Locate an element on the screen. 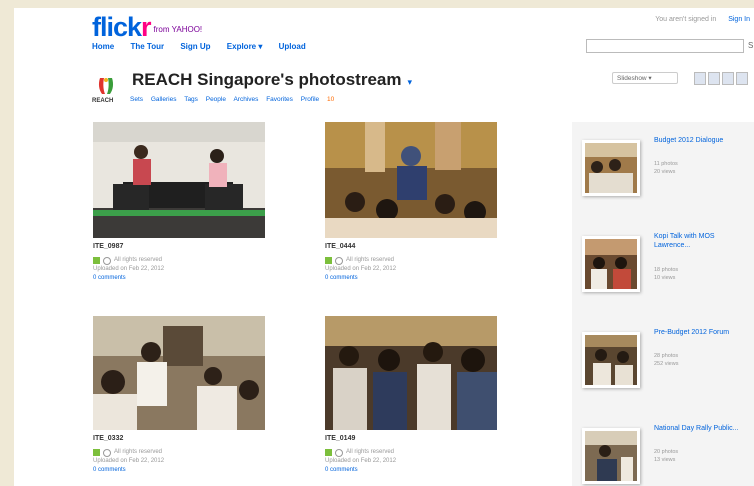 This screenshot has height=486, width=754. set-view-count: 13 views is located at coordinates (665, 460).